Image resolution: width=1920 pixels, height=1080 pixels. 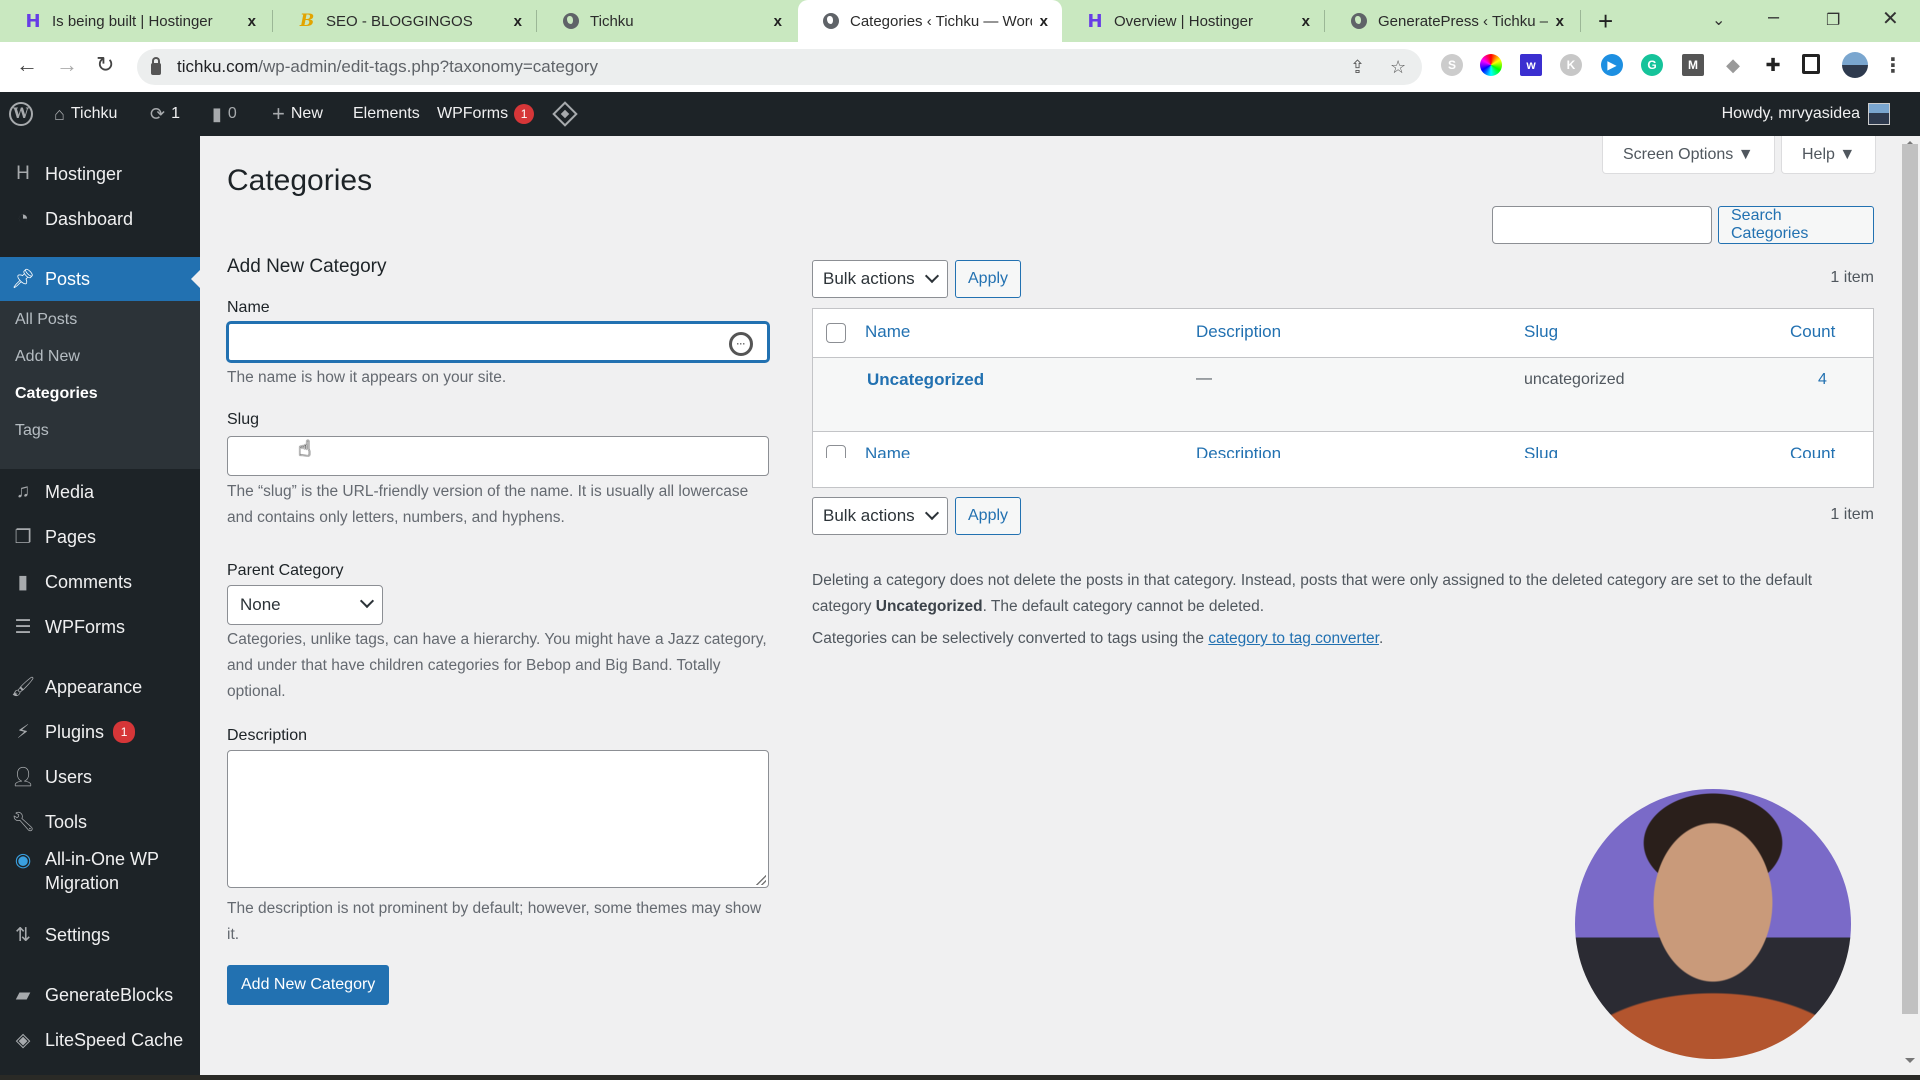 What do you see at coordinates (1796, 225) in the screenshot?
I see `search-categories-button: Search Categories` at bounding box center [1796, 225].